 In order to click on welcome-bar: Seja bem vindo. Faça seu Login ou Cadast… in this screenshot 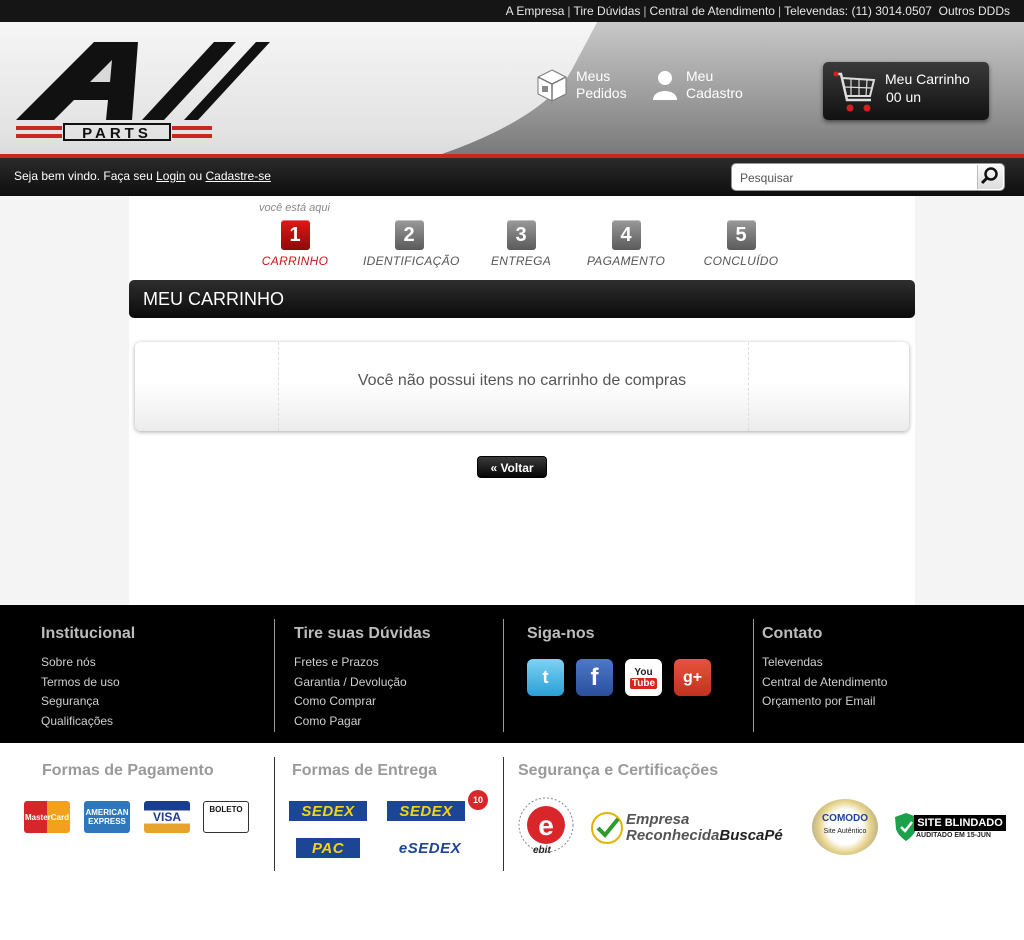, I will do `click(512, 177)`.